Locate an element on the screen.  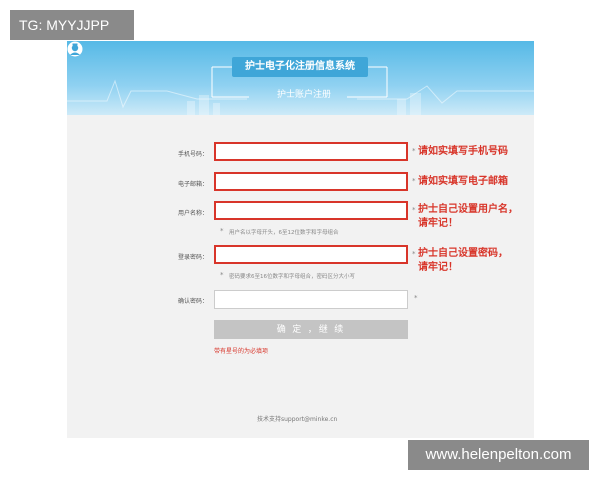
email-annotation: 请如实填写电子邮箱 is located at coordinates (463, 181).